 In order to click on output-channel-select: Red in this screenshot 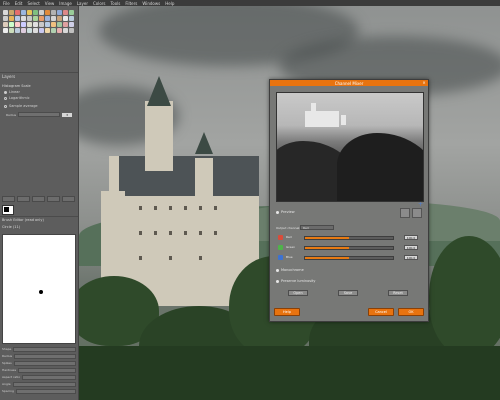, I will do `click(317, 227)`.